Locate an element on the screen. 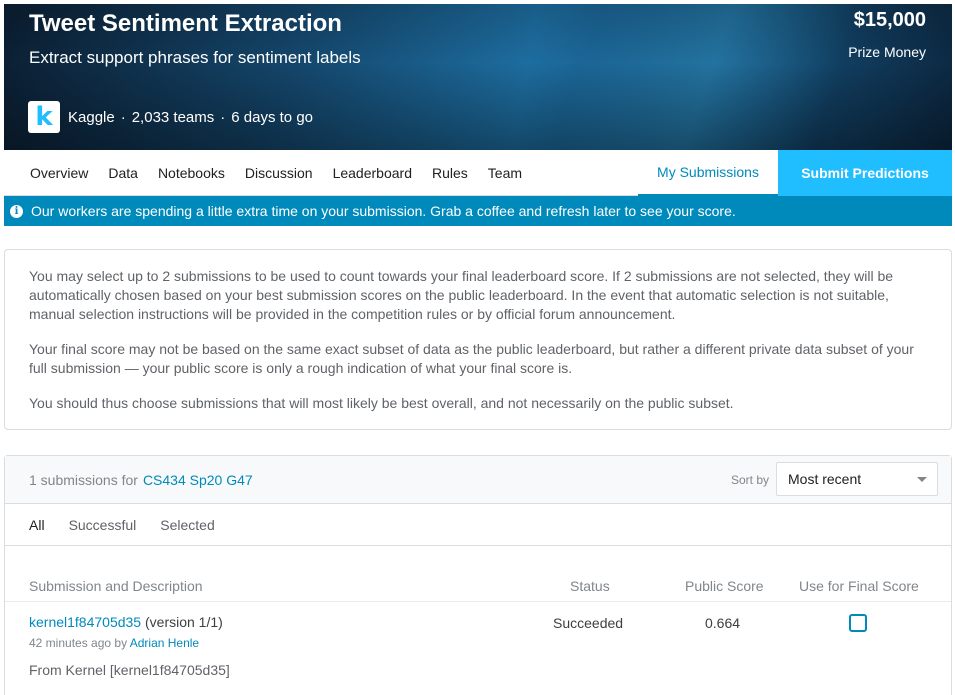 This screenshot has width=955, height=695. public-score: 0.664 is located at coordinates (723, 623).